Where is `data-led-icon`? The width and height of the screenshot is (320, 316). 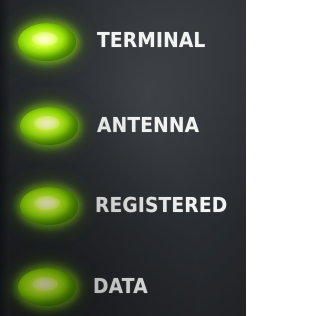
data-led-icon is located at coordinates (47, 287).